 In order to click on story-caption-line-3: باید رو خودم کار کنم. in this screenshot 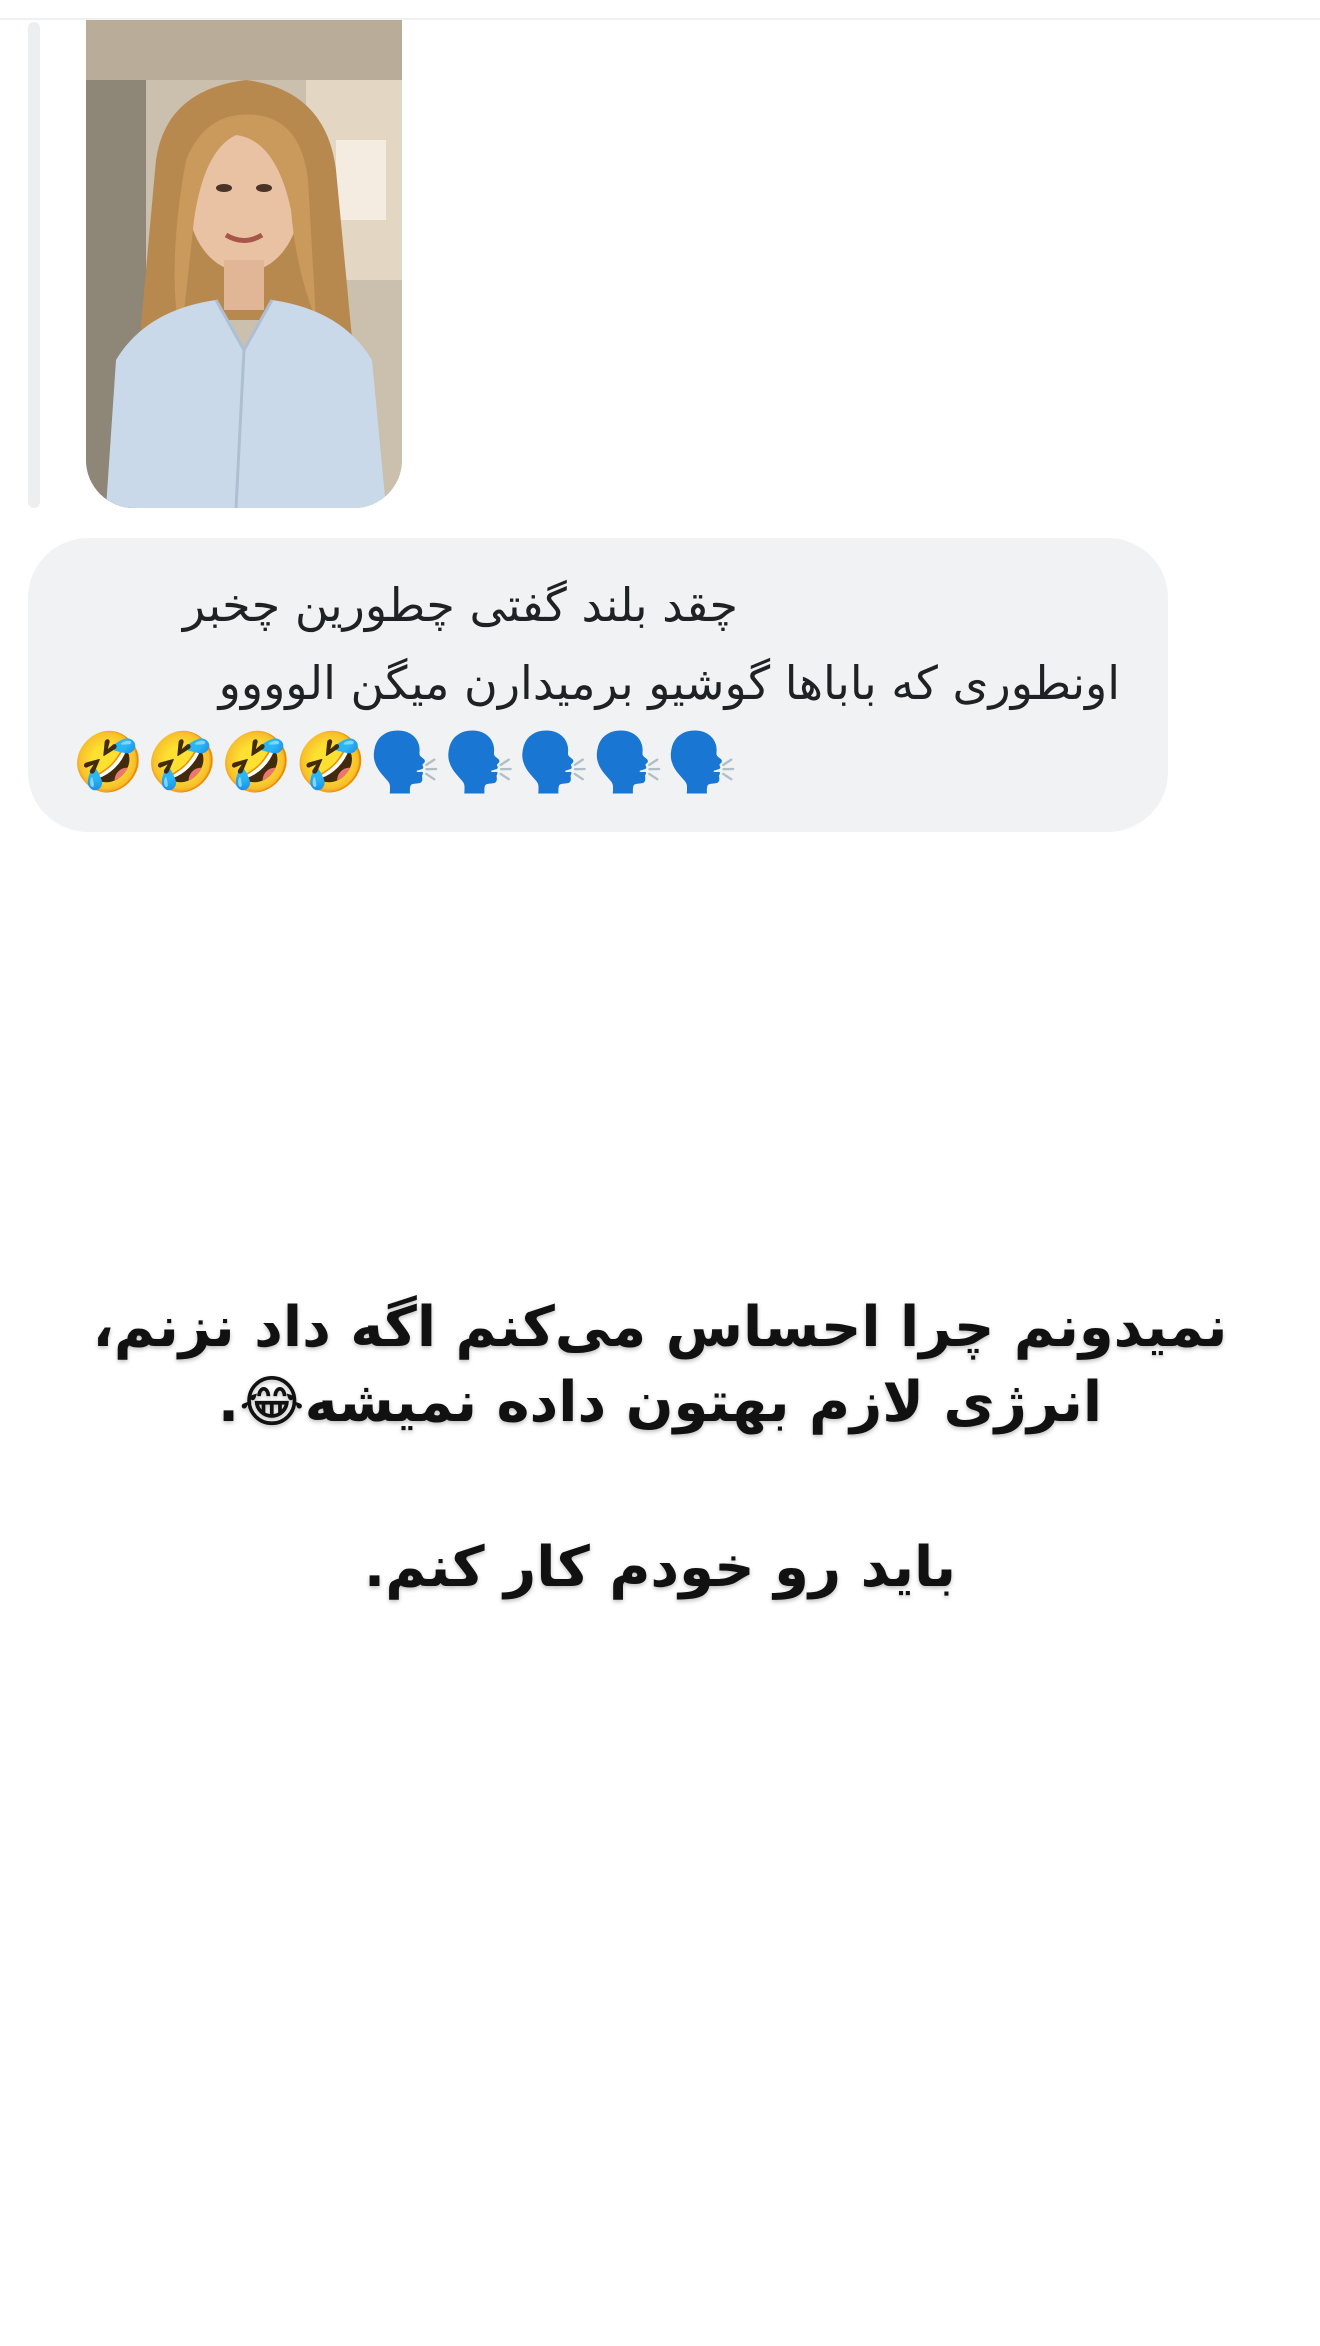, I will do `click(660, 1567)`.